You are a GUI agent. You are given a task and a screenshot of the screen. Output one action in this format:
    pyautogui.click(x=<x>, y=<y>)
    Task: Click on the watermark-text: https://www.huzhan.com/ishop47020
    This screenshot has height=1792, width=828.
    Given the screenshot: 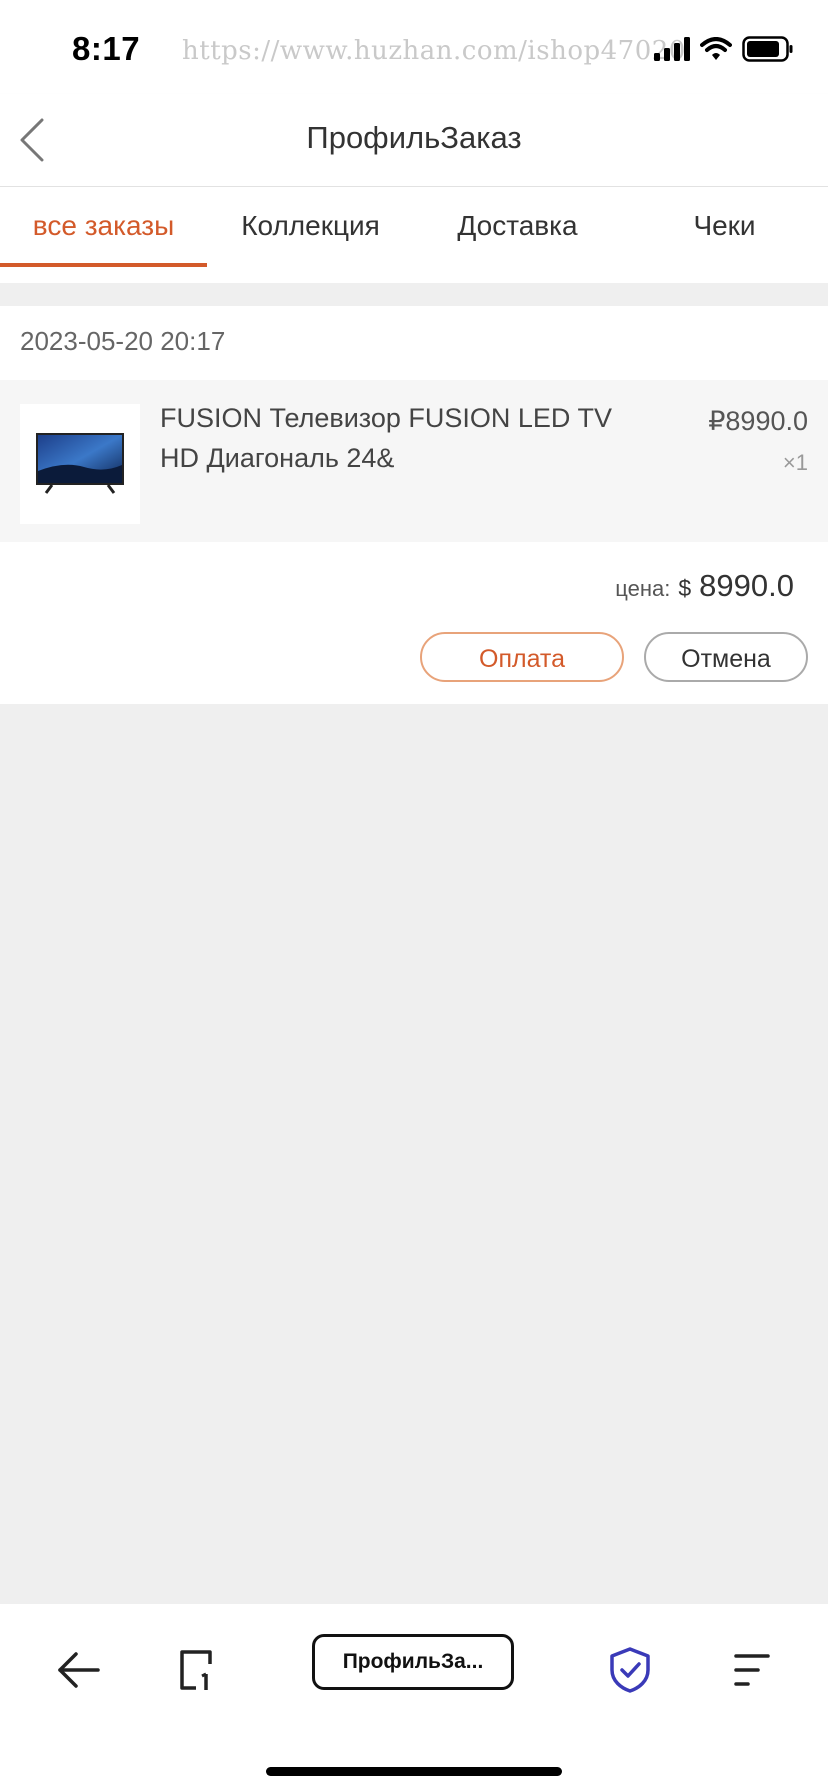 What is the action you would take?
    pyautogui.click(x=434, y=51)
    